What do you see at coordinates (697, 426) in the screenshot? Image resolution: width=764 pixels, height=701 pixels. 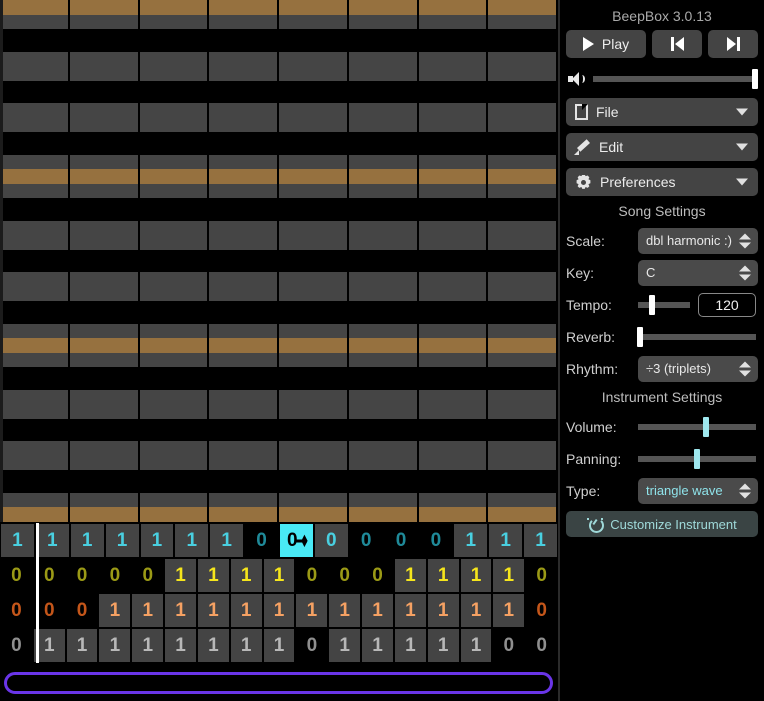 I see `instrument-volume-slider` at bounding box center [697, 426].